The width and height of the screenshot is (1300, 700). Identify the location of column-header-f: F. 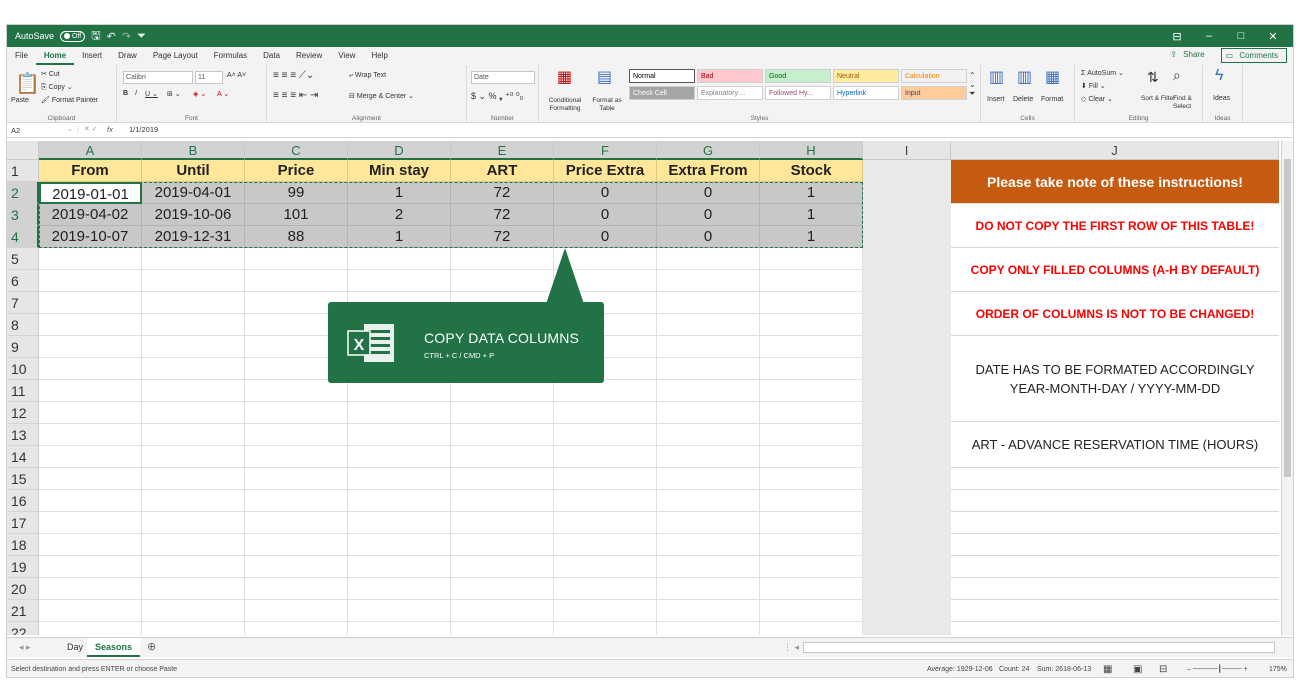
(605, 150).